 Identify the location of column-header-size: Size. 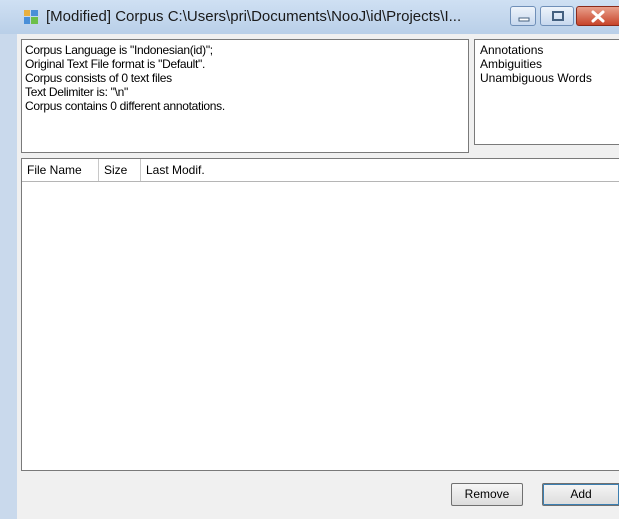
(120, 170).